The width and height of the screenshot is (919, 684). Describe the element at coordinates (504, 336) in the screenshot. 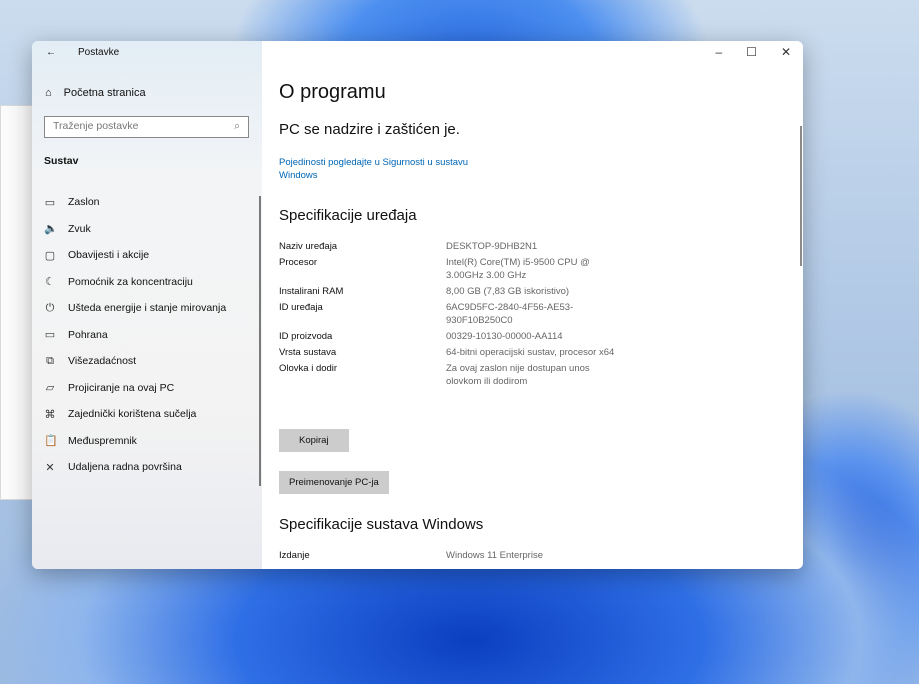

I see `spec-value: 00329-10130-00000-AA114` at that location.